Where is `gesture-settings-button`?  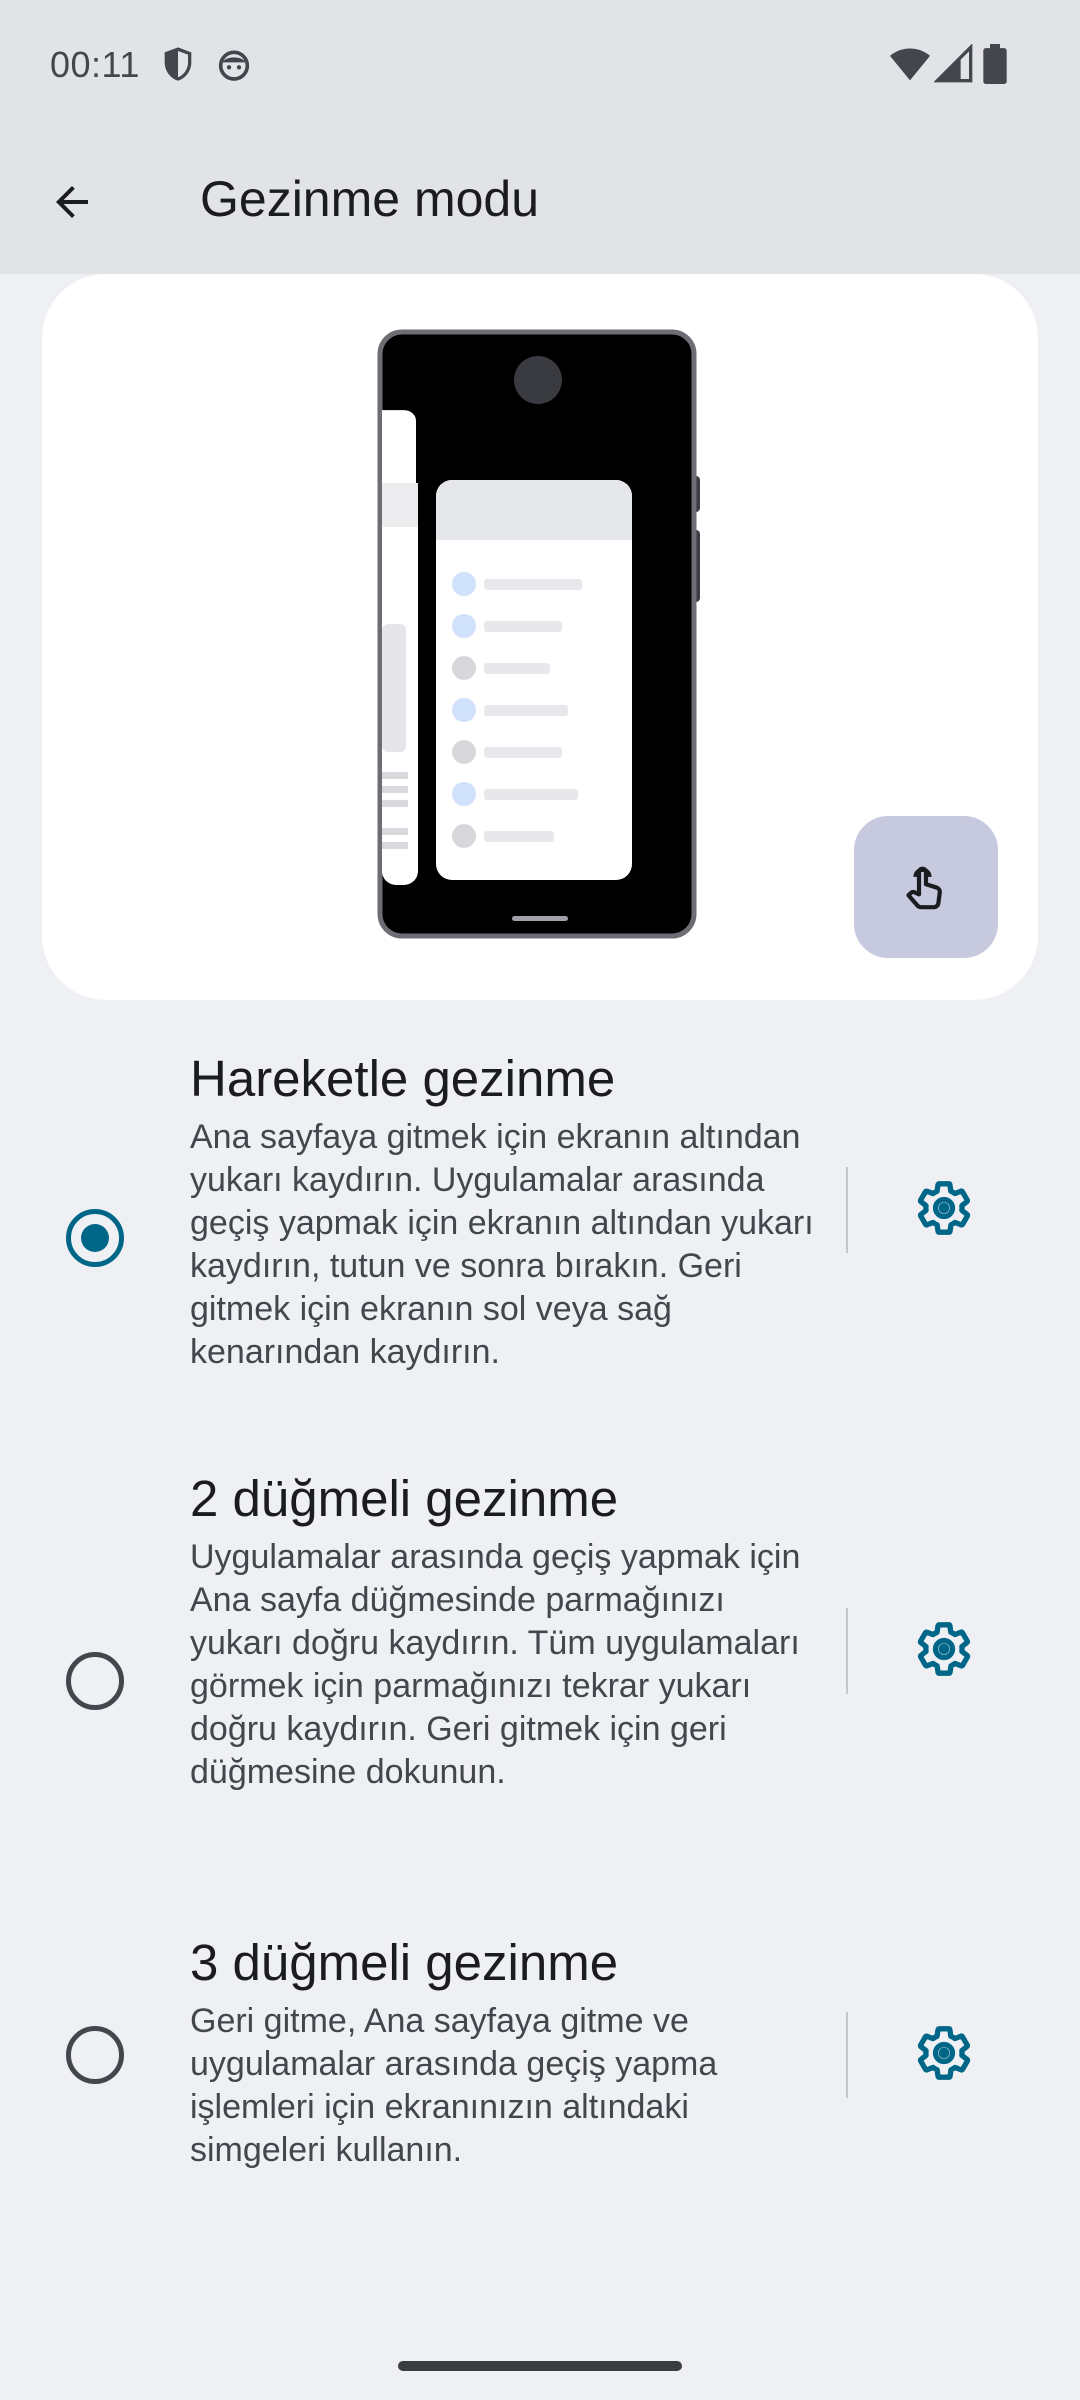 gesture-settings-button is located at coordinates (944, 1210).